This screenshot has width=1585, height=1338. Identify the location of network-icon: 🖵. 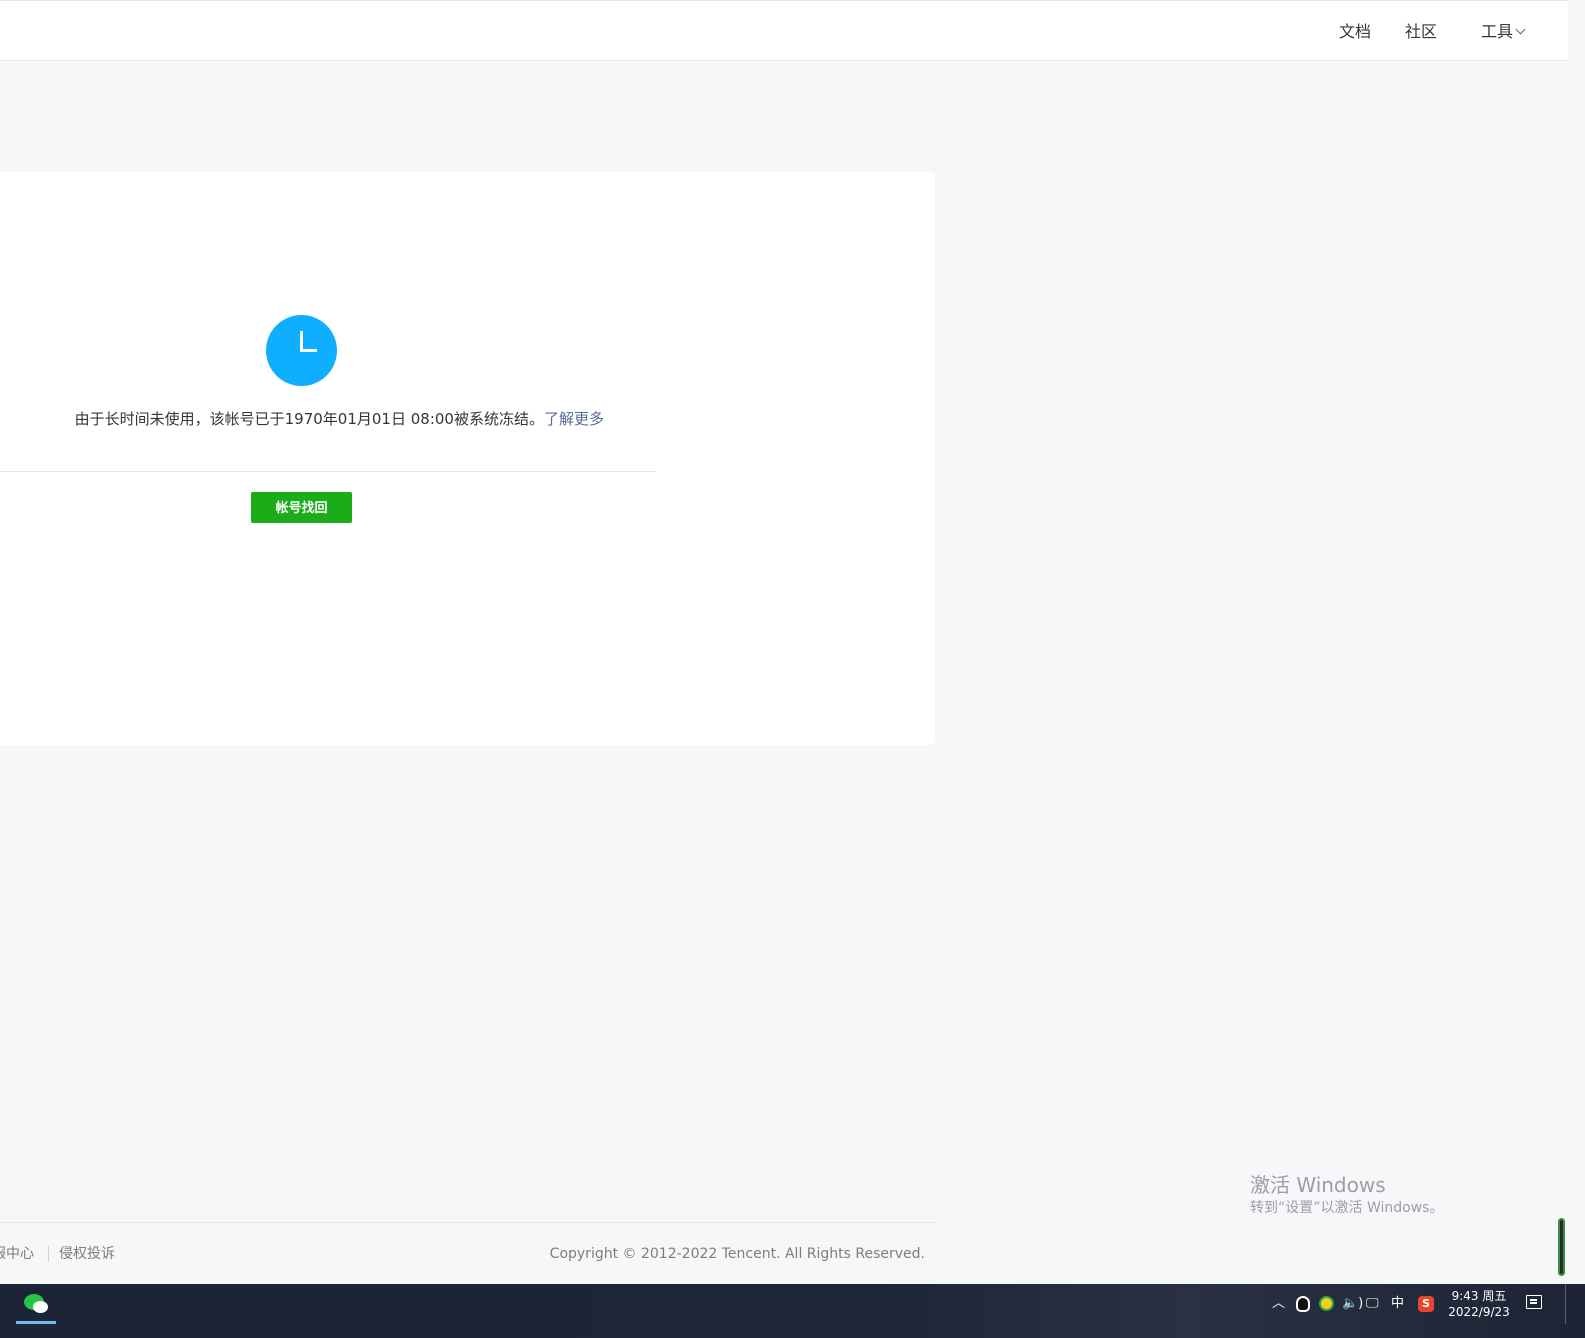
(1372, 1304).